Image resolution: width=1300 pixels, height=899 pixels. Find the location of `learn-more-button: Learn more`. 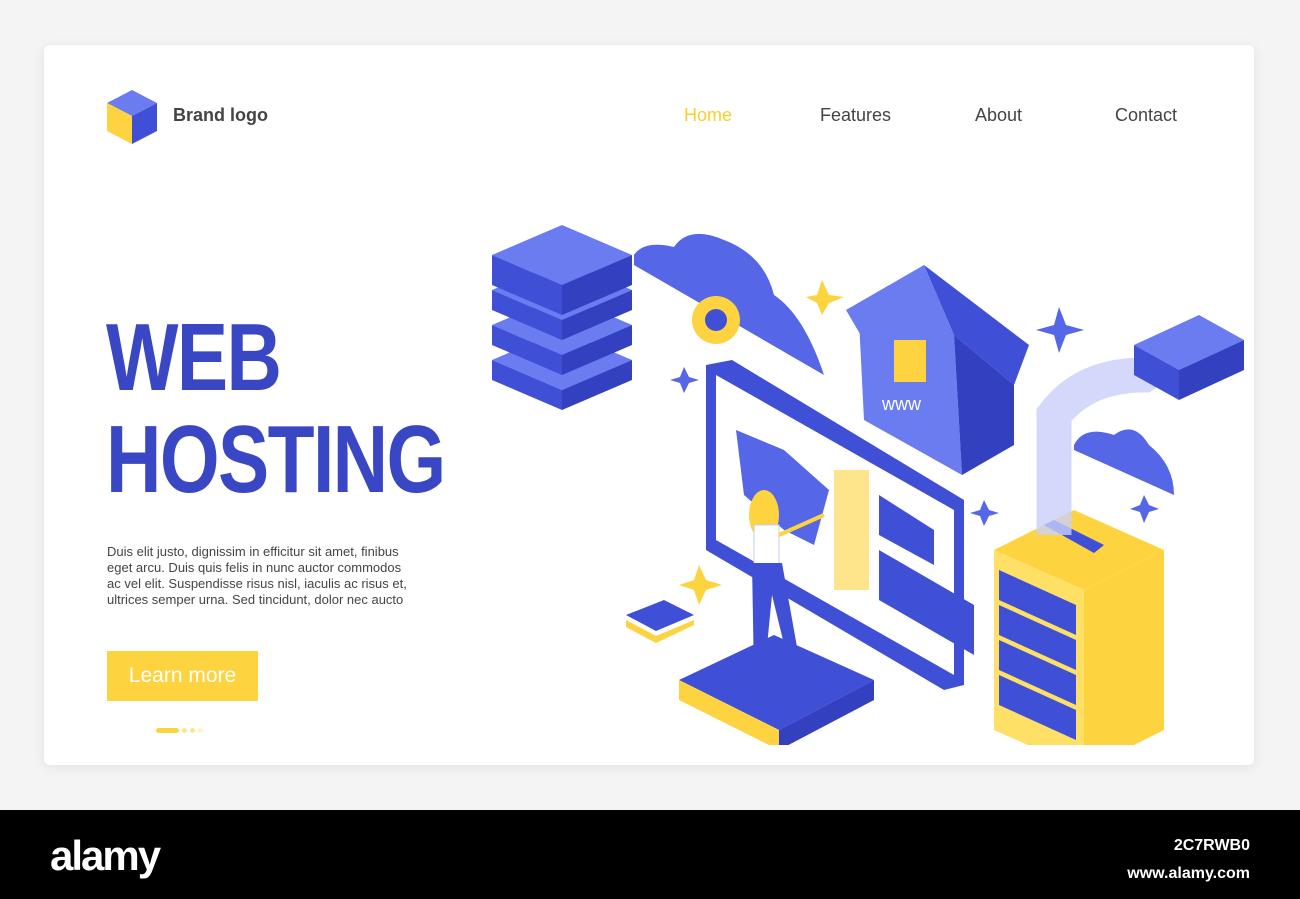

learn-more-button: Learn more is located at coordinates (182, 676).